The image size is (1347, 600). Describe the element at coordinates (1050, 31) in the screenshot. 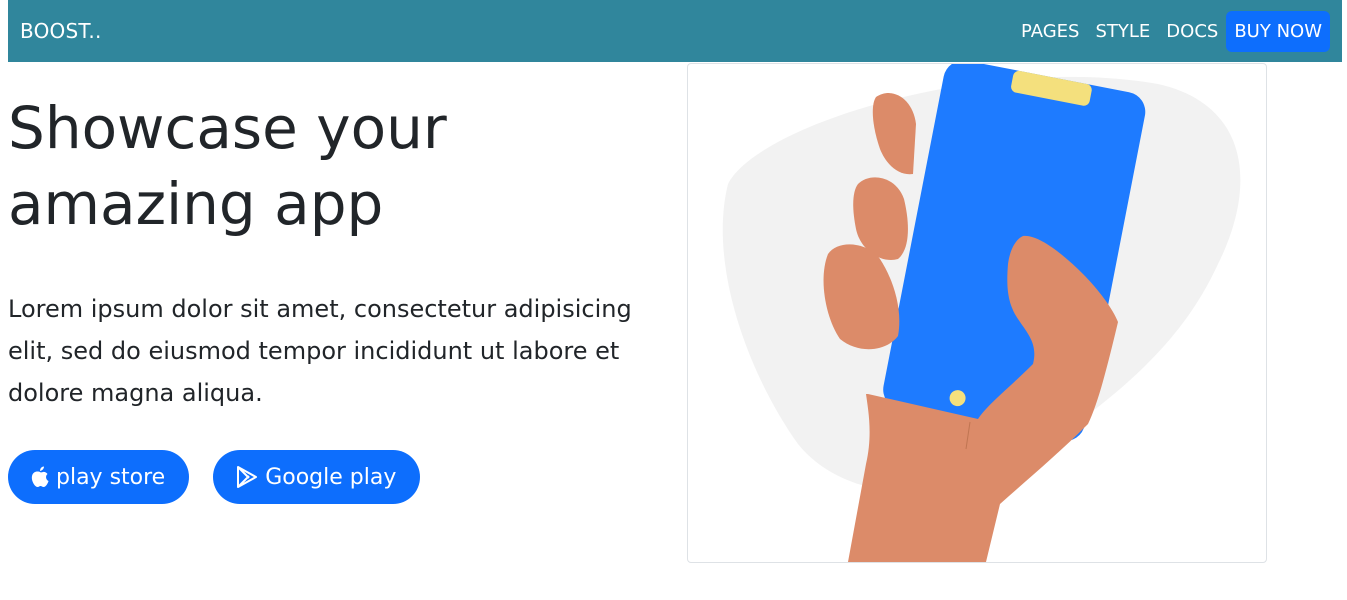

I see `nav-link-pages: PAGES` at that location.